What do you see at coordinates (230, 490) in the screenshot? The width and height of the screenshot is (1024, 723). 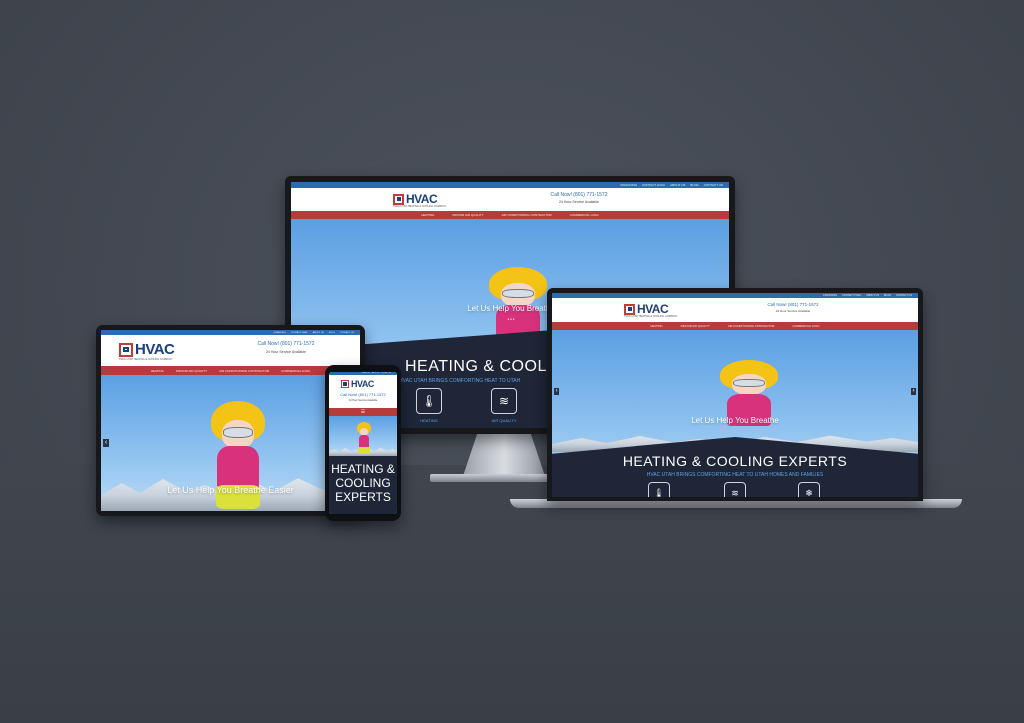 I see `hero-tagline: Let Us Help You Breathe Easier` at bounding box center [230, 490].